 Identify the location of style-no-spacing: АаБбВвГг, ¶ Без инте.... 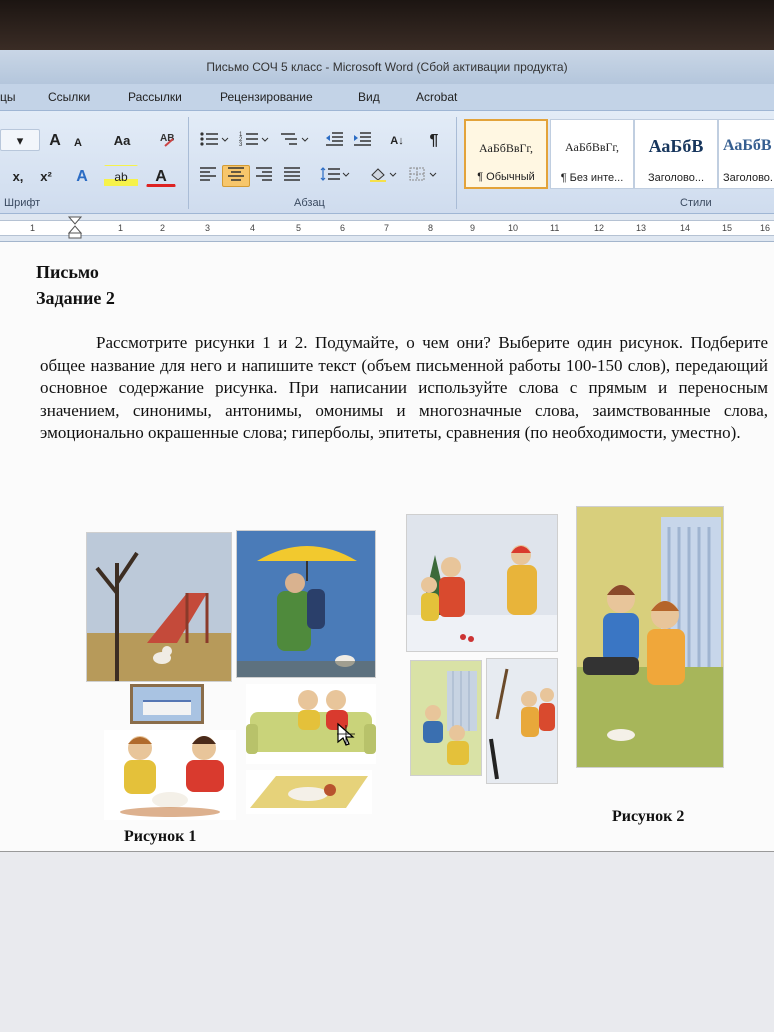
(592, 154).